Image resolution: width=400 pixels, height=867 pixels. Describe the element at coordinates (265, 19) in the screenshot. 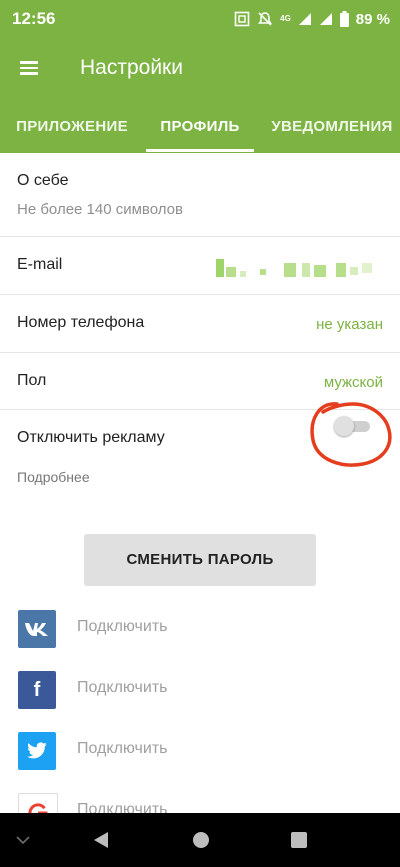

I see `notifications-off-icon` at that location.